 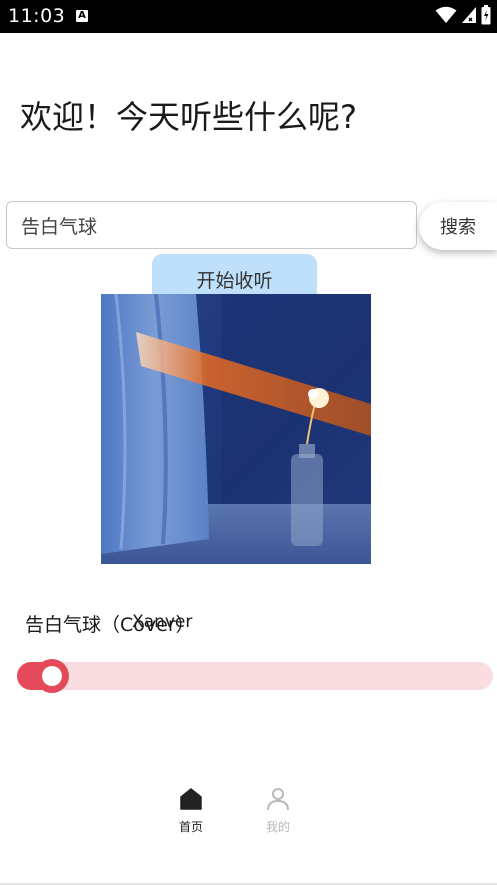 What do you see at coordinates (162, 622) in the screenshot?
I see `song-artist: Xanver` at bounding box center [162, 622].